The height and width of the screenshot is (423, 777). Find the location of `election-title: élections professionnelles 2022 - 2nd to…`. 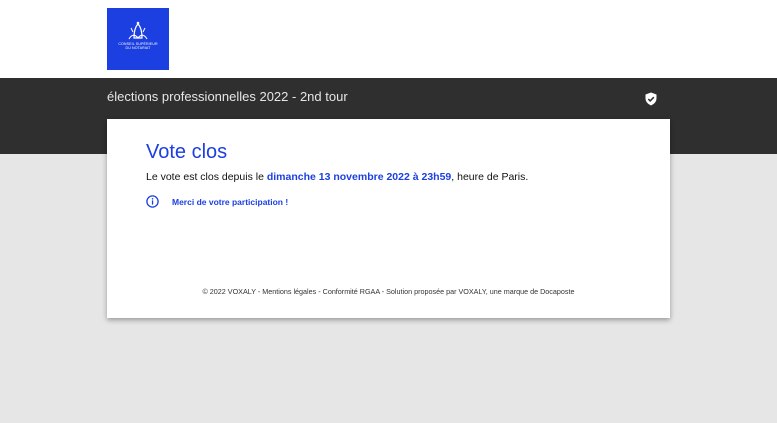

election-title: élections professionnelles 2022 - 2nd to… is located at coordinates (227, 96).